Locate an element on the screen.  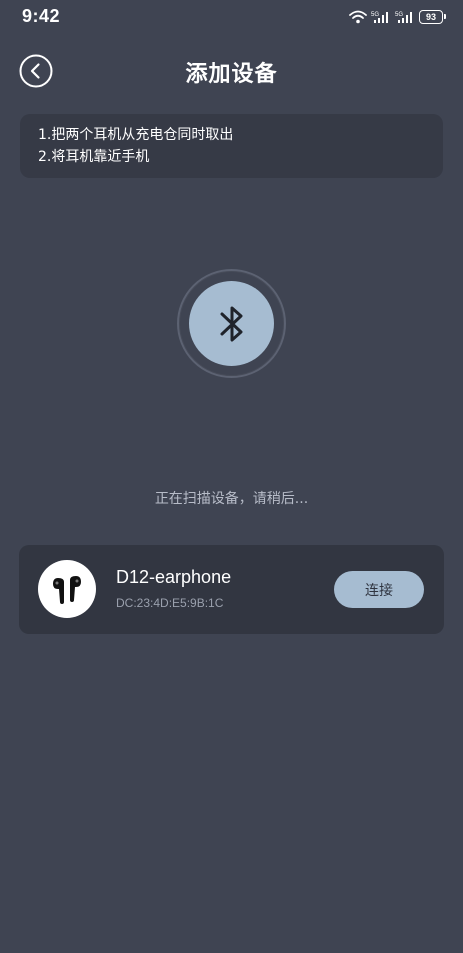
scan-indicator is located at coordinates (231, 323).